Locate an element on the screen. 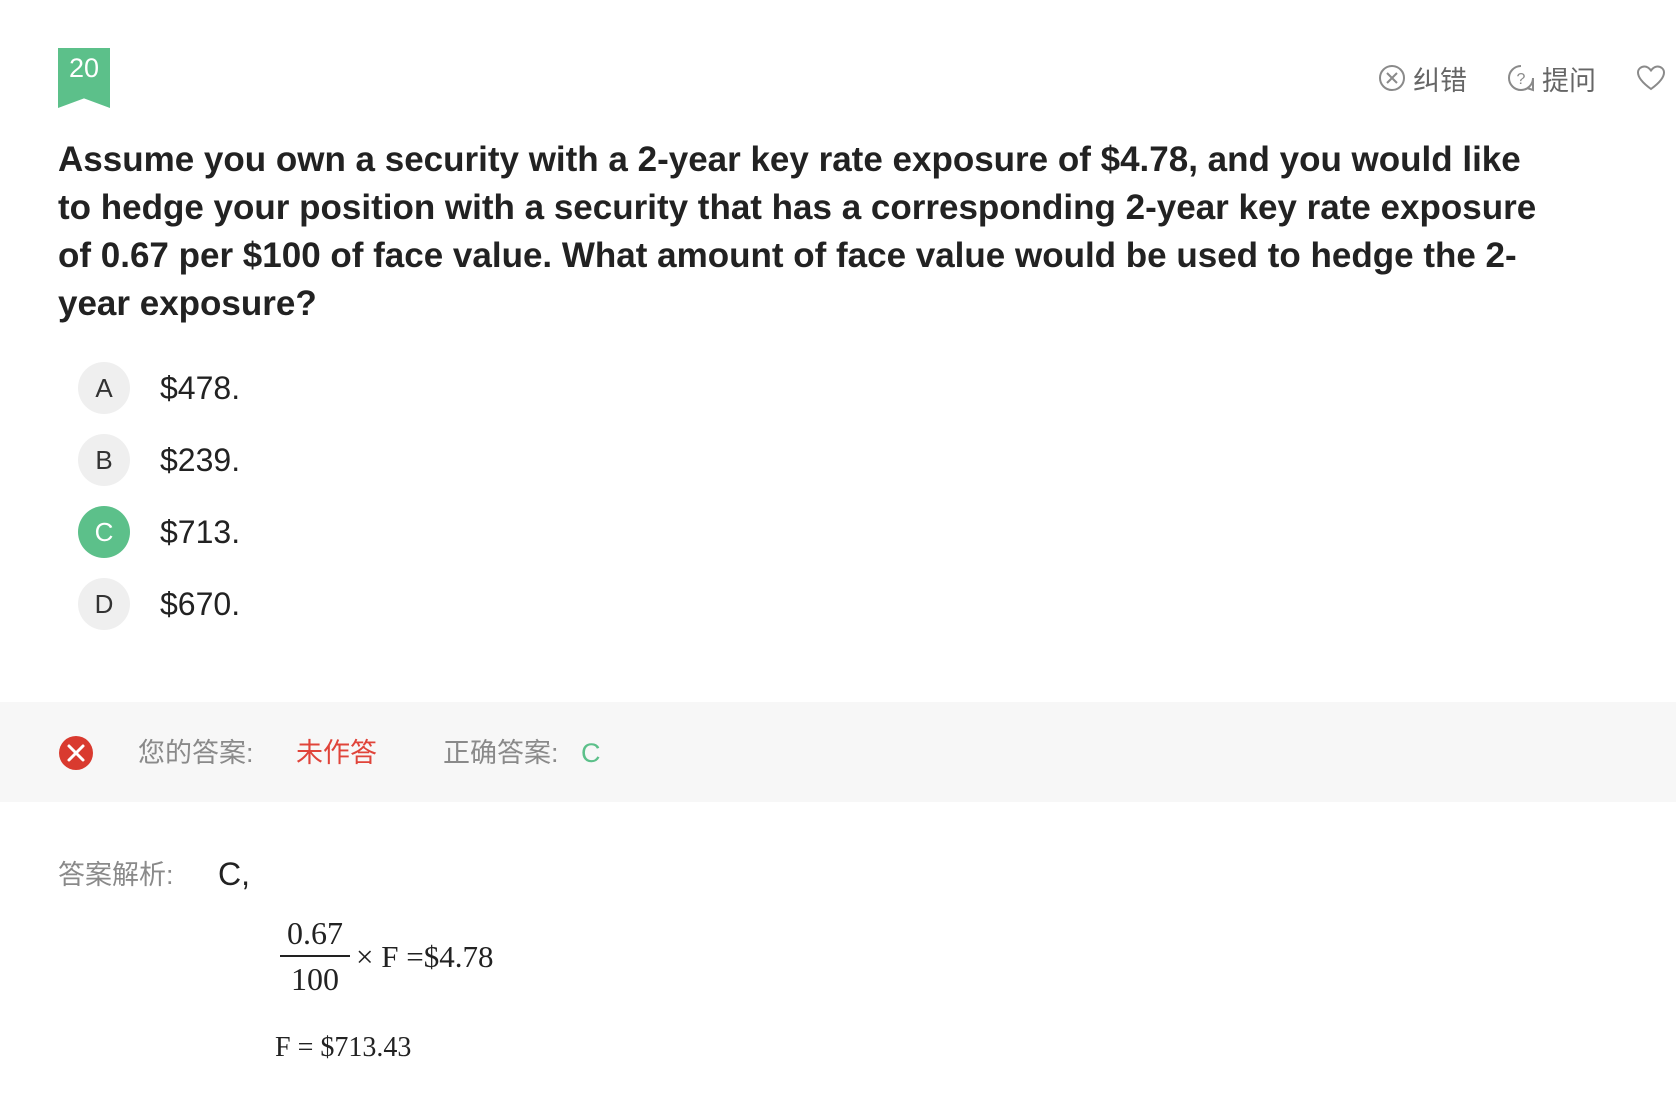 This screenshot has width=1676, height=1102. formula-equation: 0.67 100 × F =$4.78 is located at coordinates (386, 956).